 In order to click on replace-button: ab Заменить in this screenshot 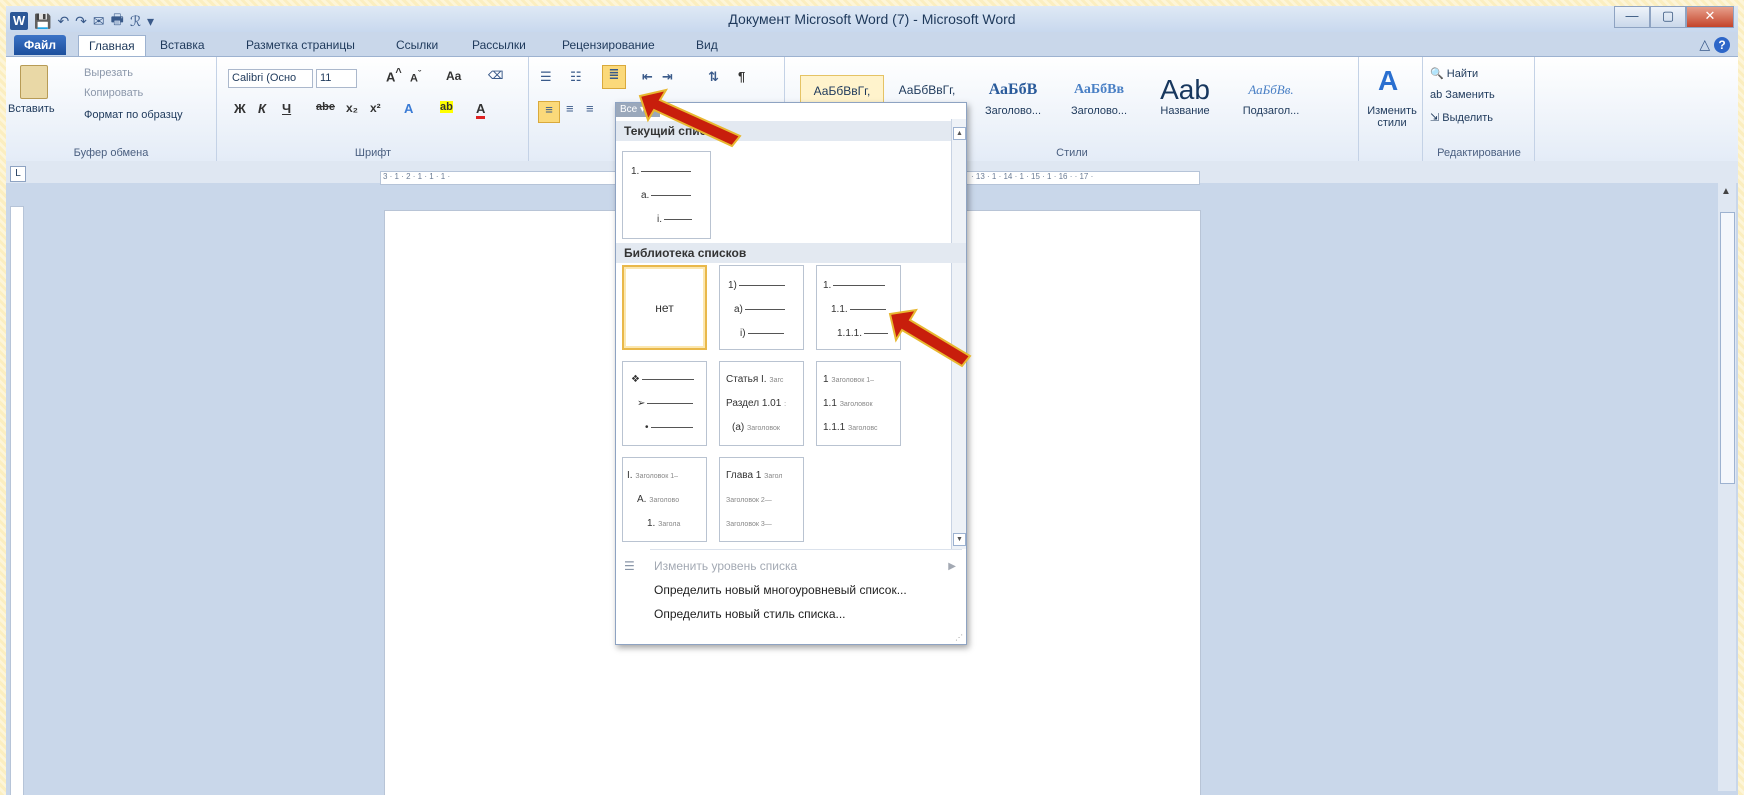, I will do `click(1462, 95)`.